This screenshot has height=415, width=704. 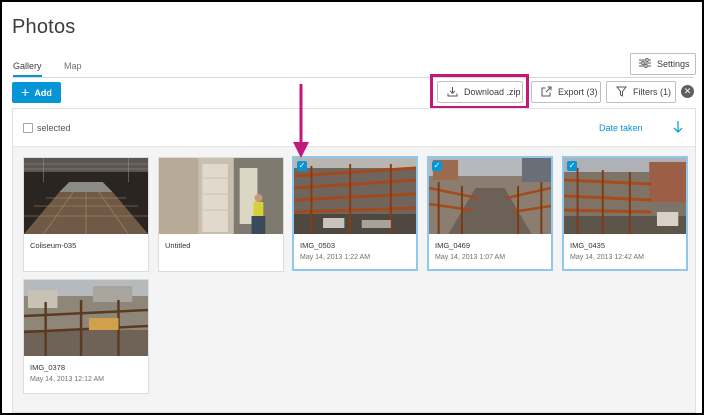 What do you see at coordinates (73, 68) in the screenshot?
I see `tab-map: Map` at bounding box center [73, 68].